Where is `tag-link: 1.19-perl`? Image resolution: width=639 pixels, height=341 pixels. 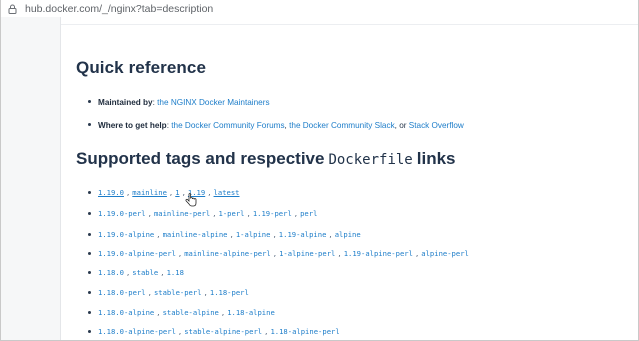
tag-link: 1.19-perl is located at coordinates (272, 213).